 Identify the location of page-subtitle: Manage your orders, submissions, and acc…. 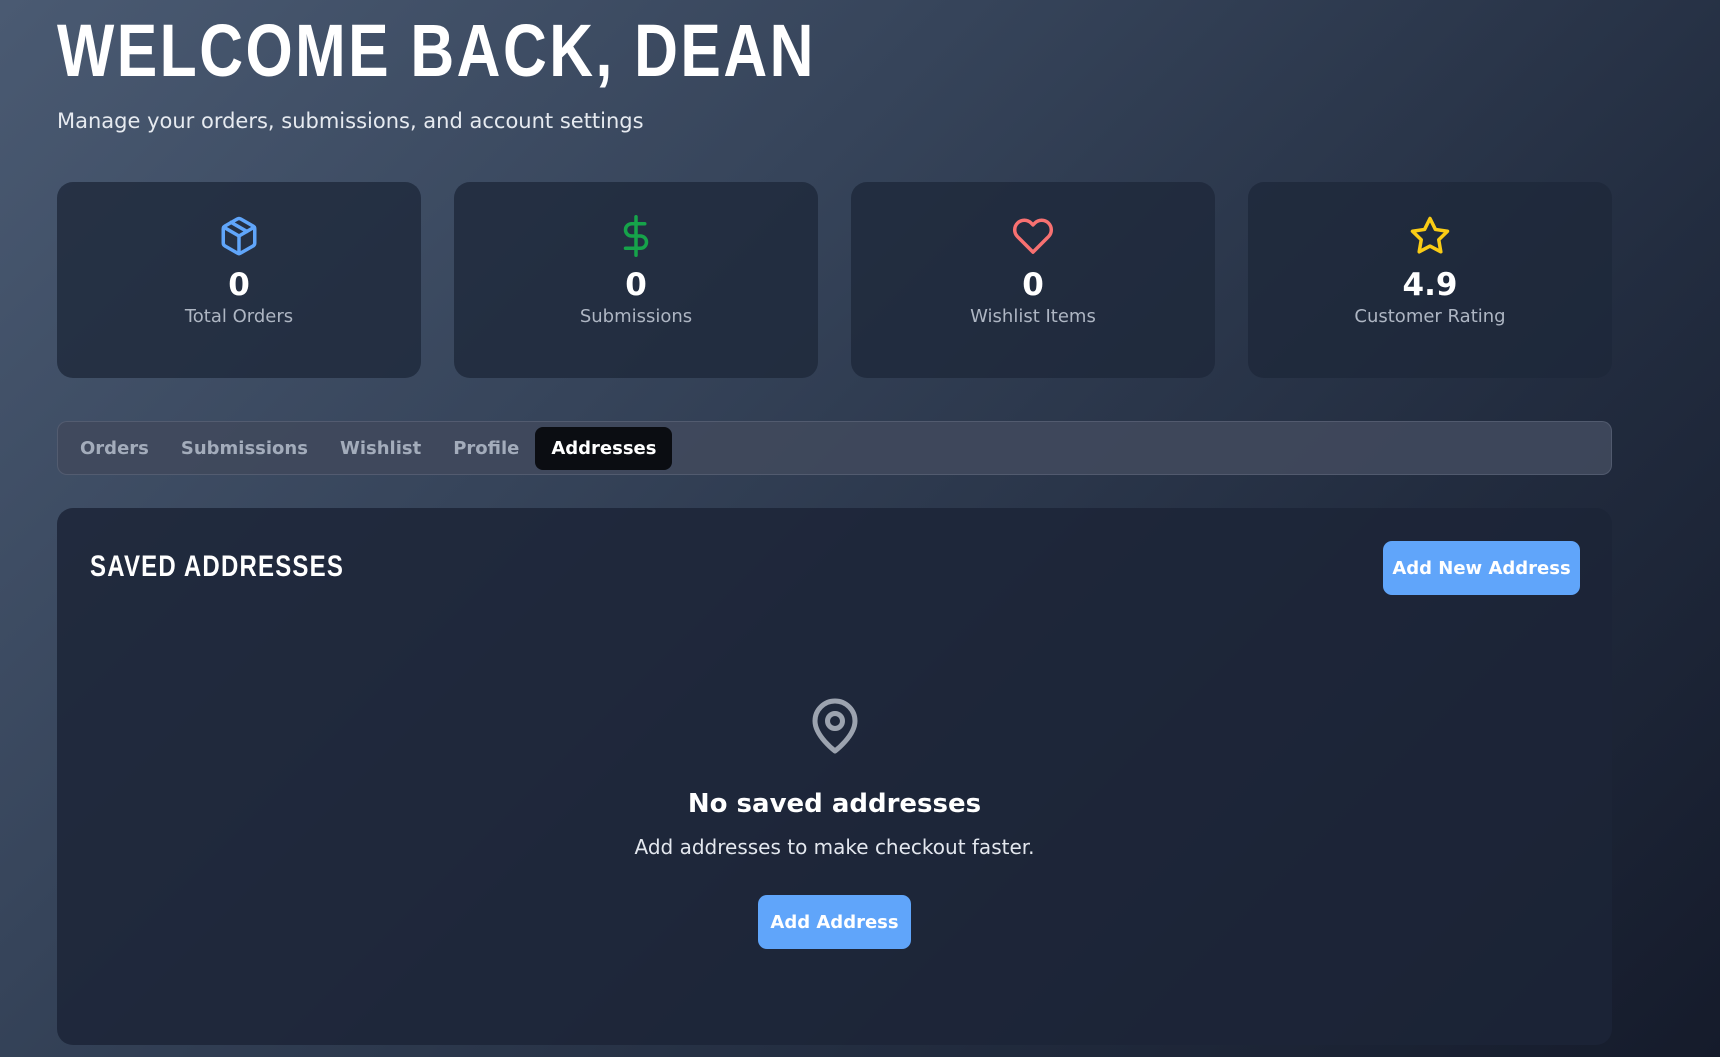
(350, 121).